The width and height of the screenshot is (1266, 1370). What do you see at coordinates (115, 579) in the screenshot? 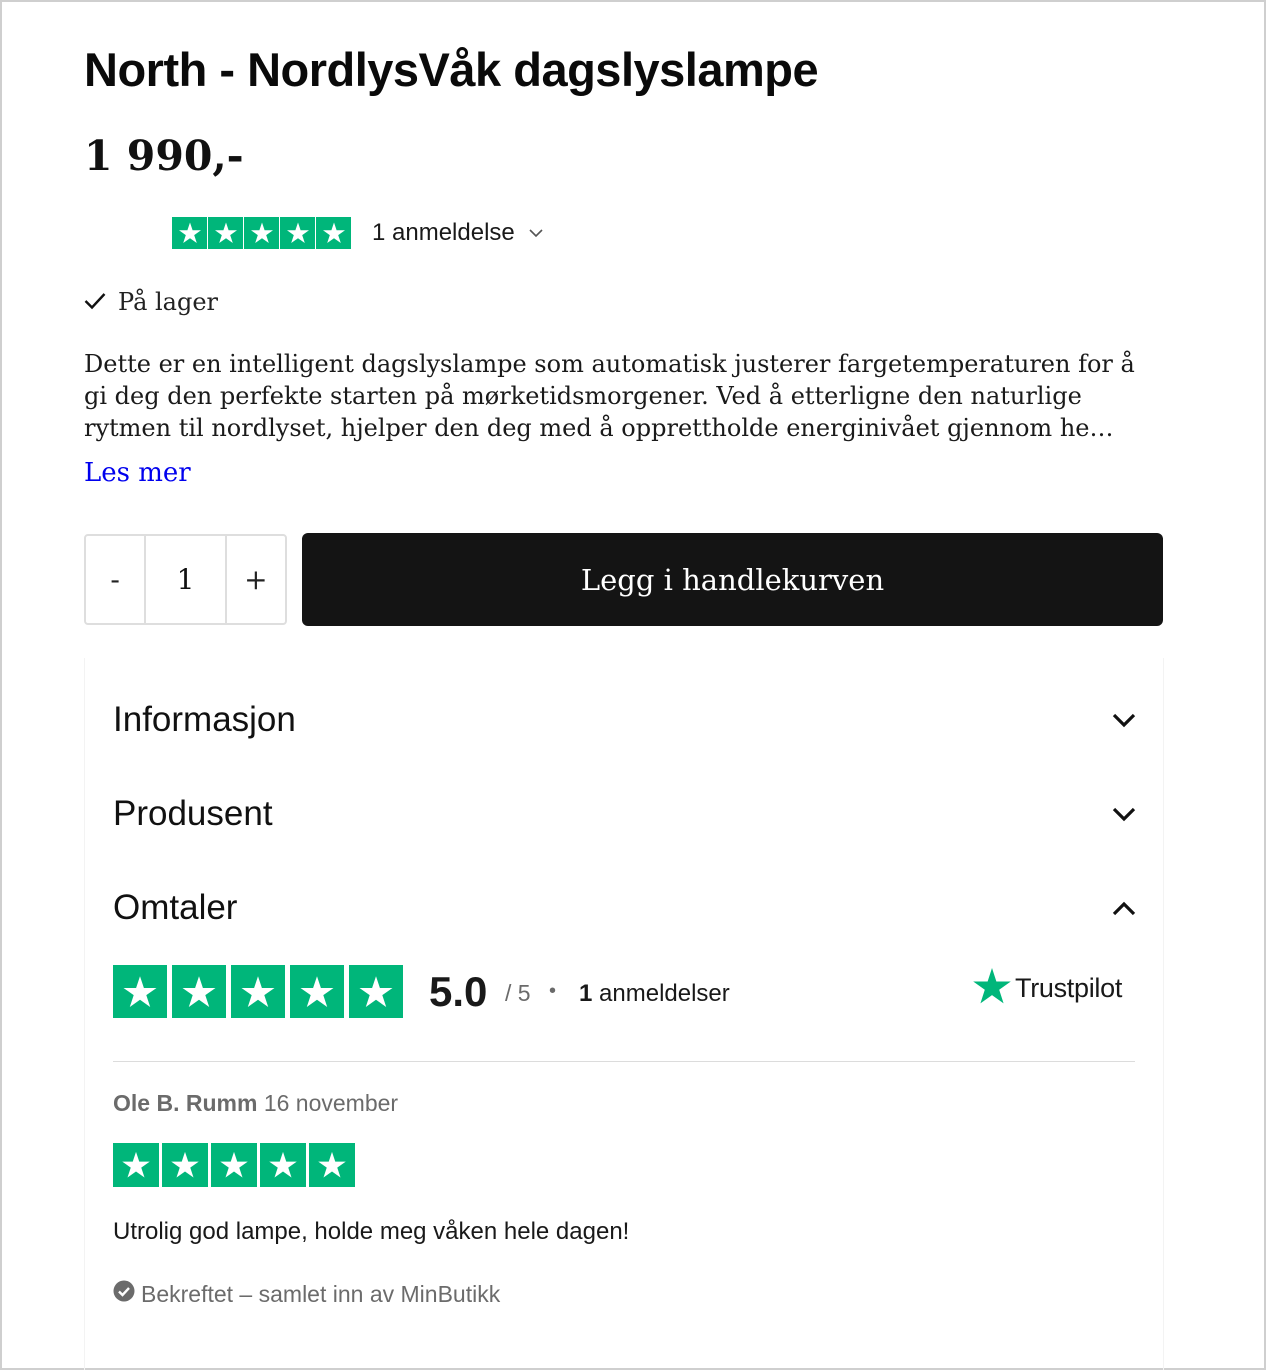
I see `decrease-quantity-button: -` at bounding box center [115, 579].